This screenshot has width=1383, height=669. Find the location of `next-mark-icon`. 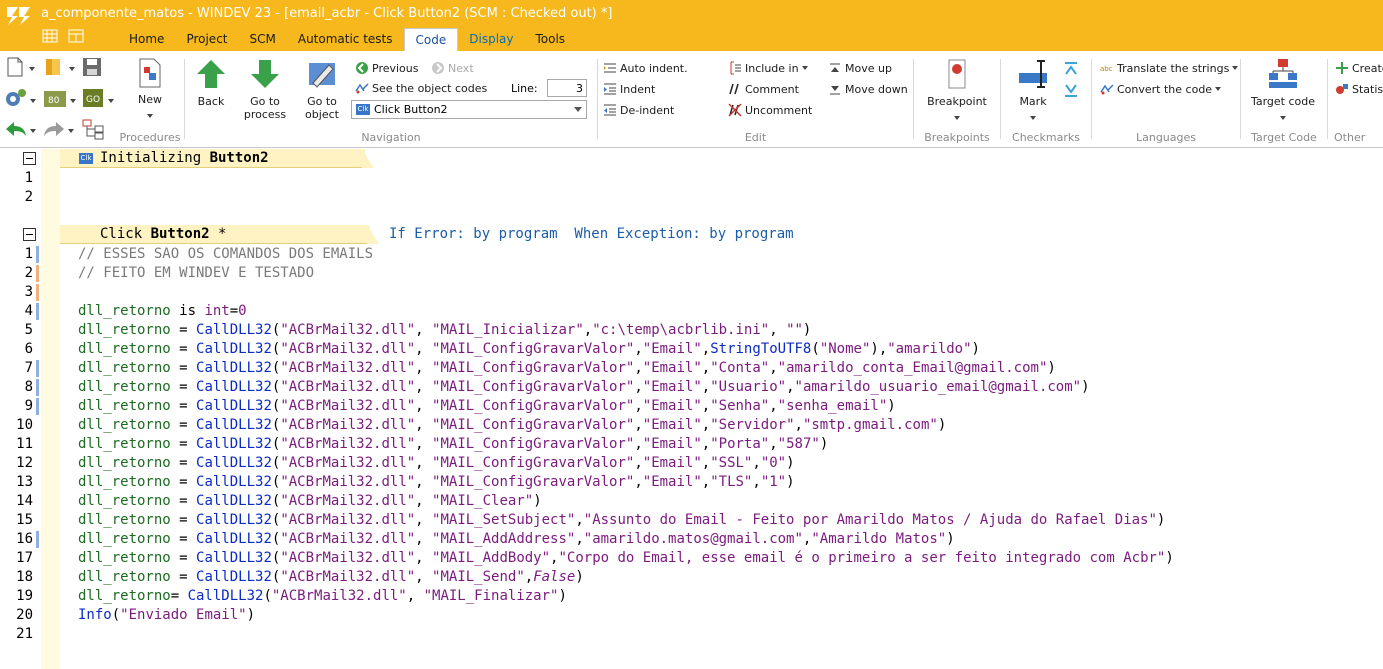

next-mark-icon is located at coordinates (1071, 90).